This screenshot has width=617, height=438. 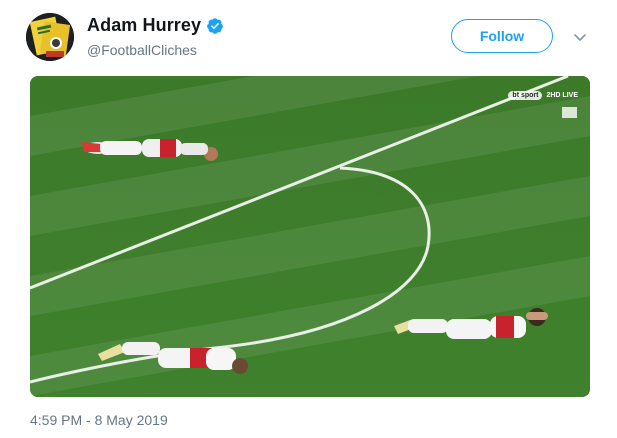 What do you see at coordinates (562, 95) in the screenshot?
I see `broadcast-live-label: 2HD LIVE` at bounding box center [562, 95].